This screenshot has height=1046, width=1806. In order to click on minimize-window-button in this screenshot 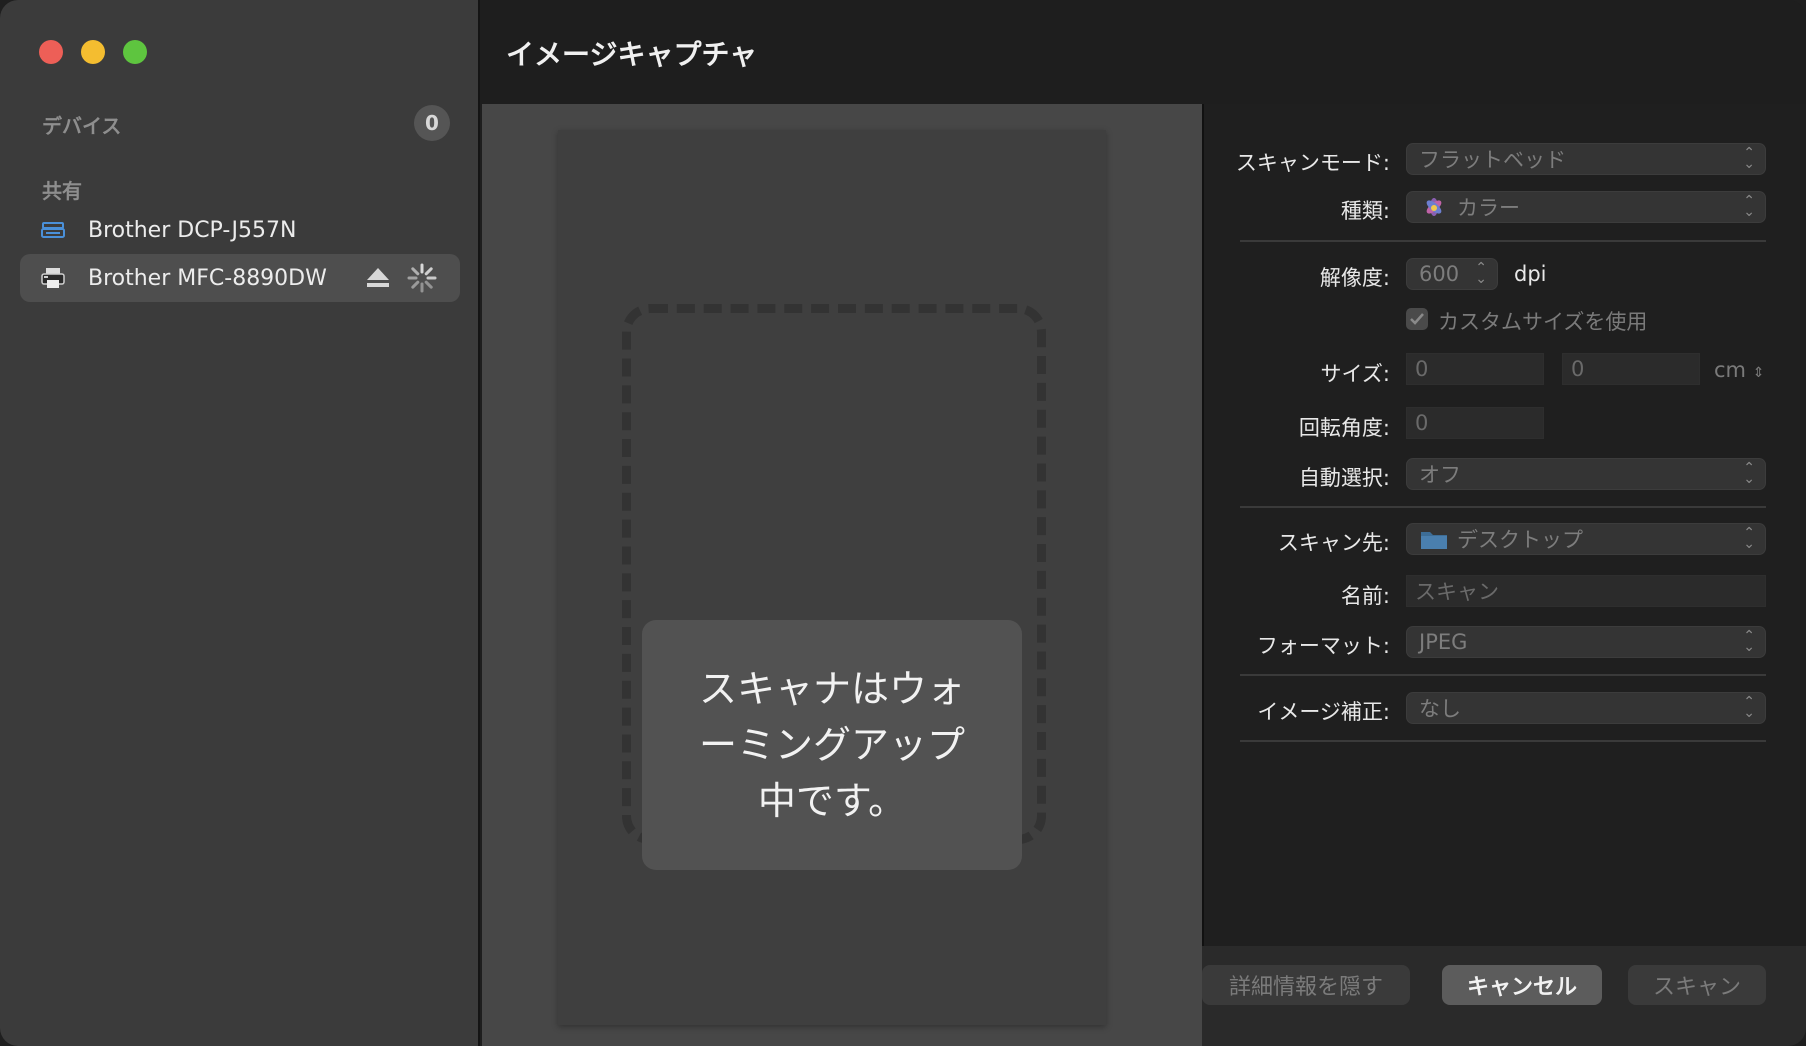, I will do `click(93, 52)`.